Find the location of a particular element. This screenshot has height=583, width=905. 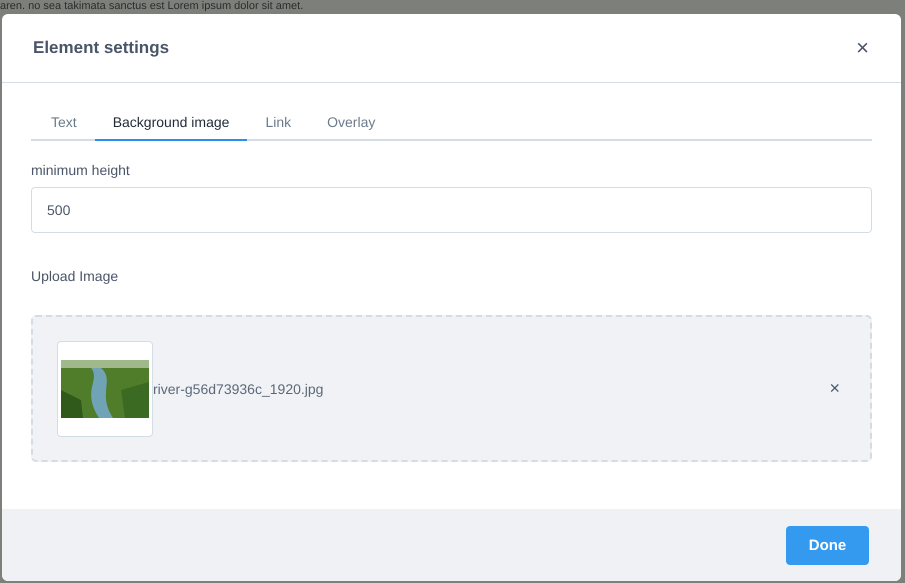

close-button: × is located at coordinates (862, 48).